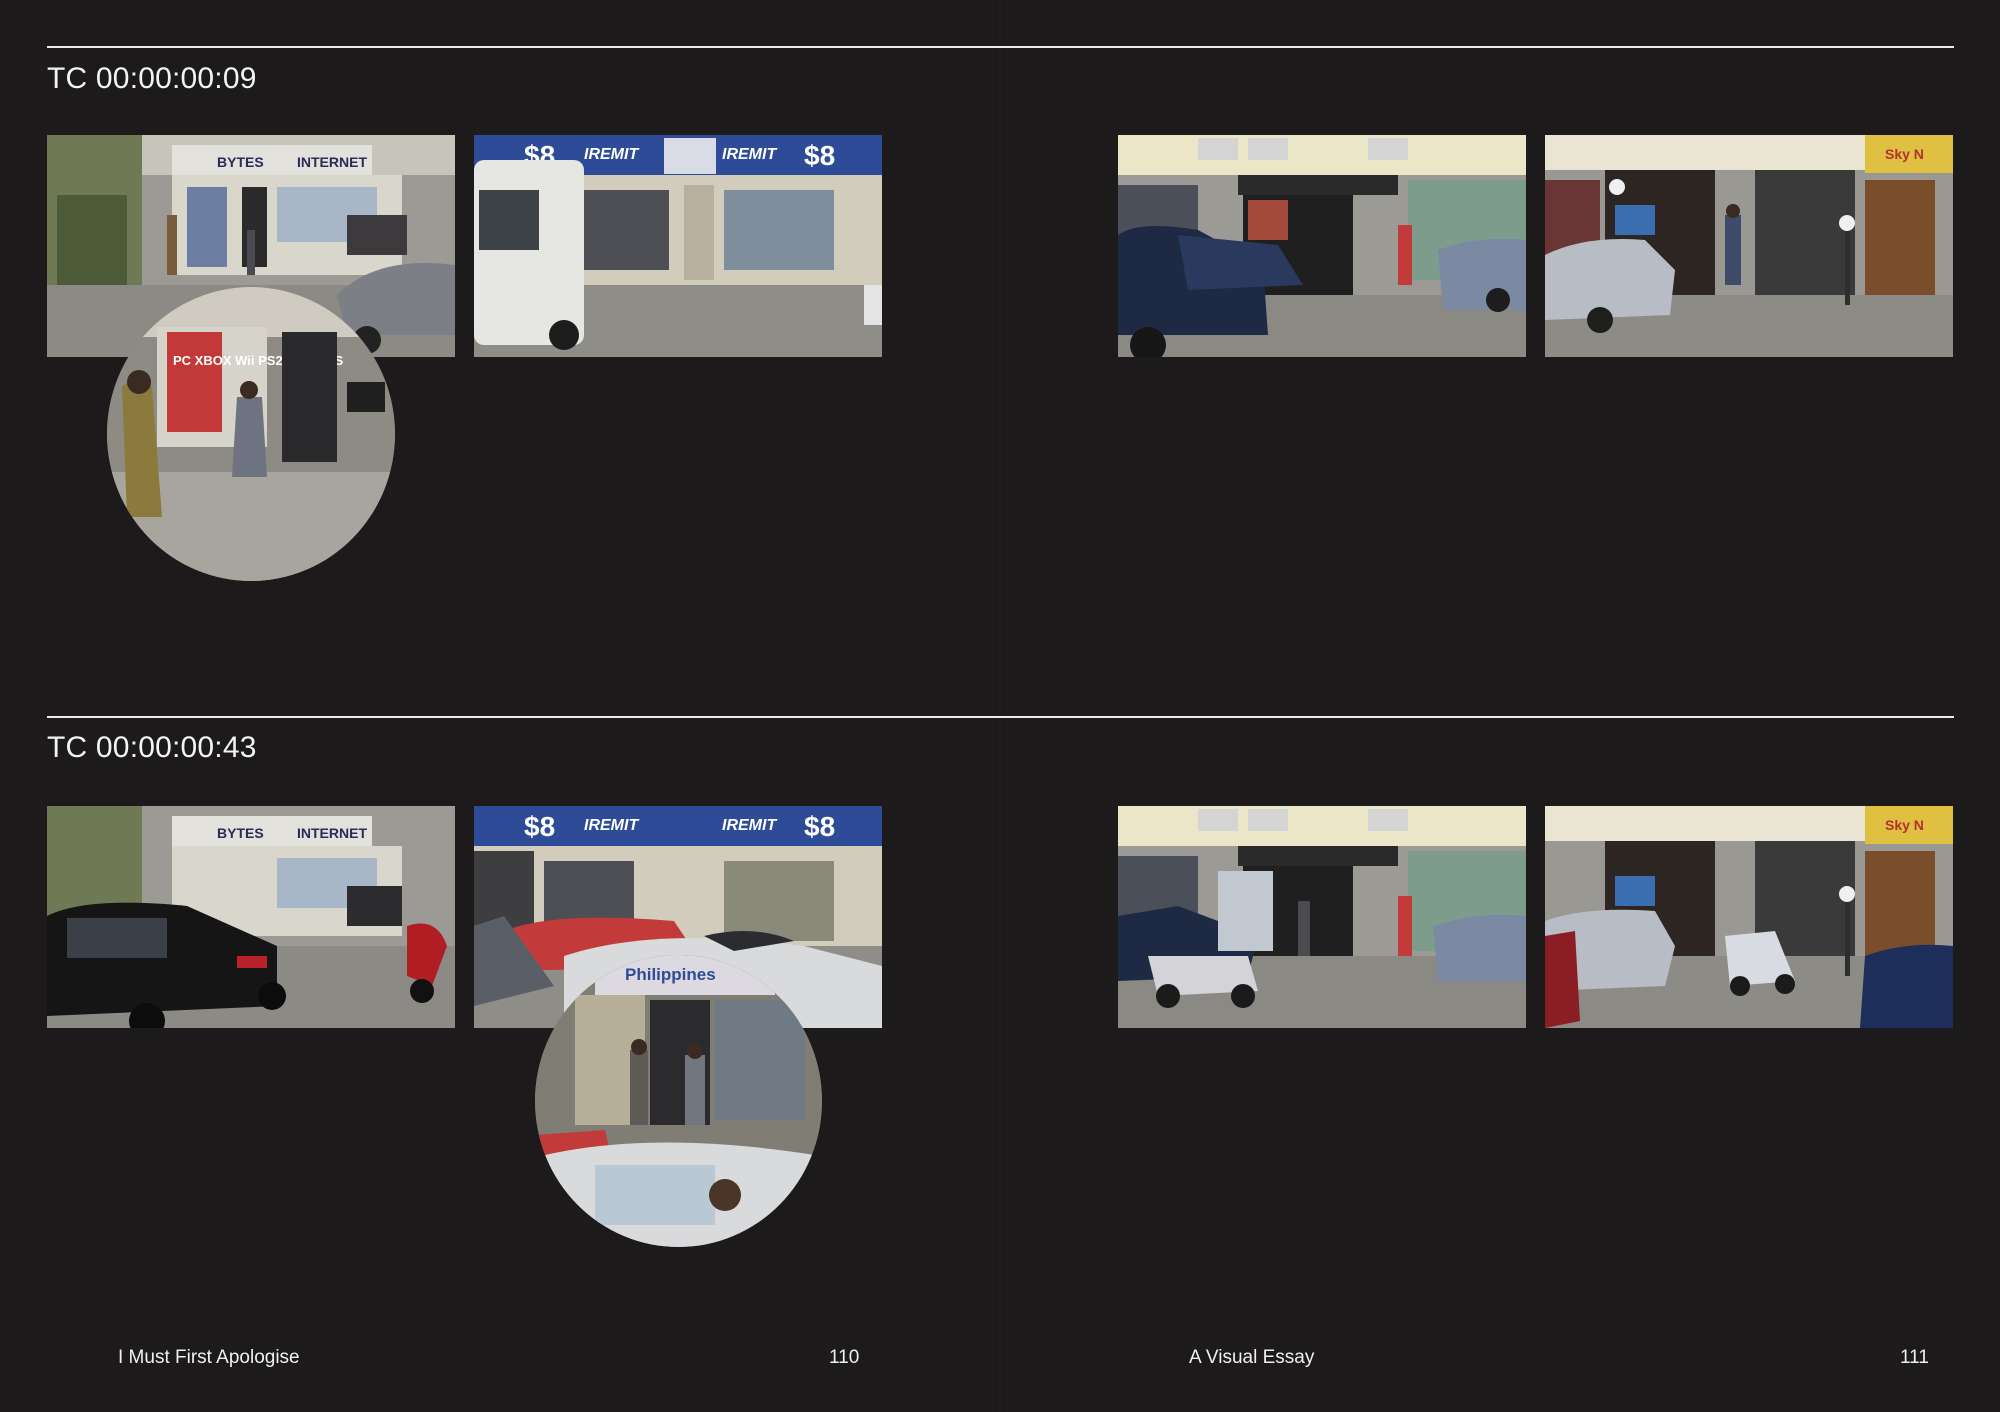 This screenshot has width=2000, height=1412. What do you see at coordinates (1904, 825) in the screenshot?
I see `sign-sky-2: Sky N` at bounding box center [1904, 825].